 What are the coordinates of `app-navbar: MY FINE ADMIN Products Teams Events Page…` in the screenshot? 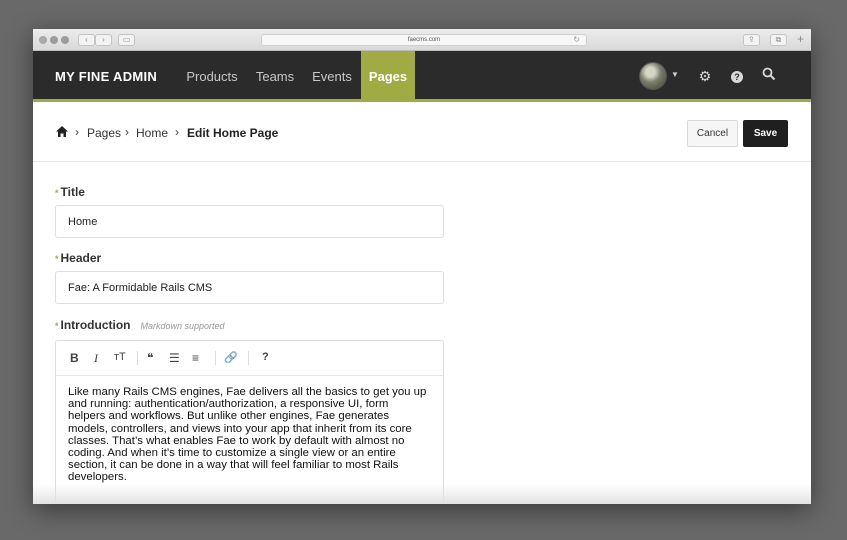 It's located at (422, 76).